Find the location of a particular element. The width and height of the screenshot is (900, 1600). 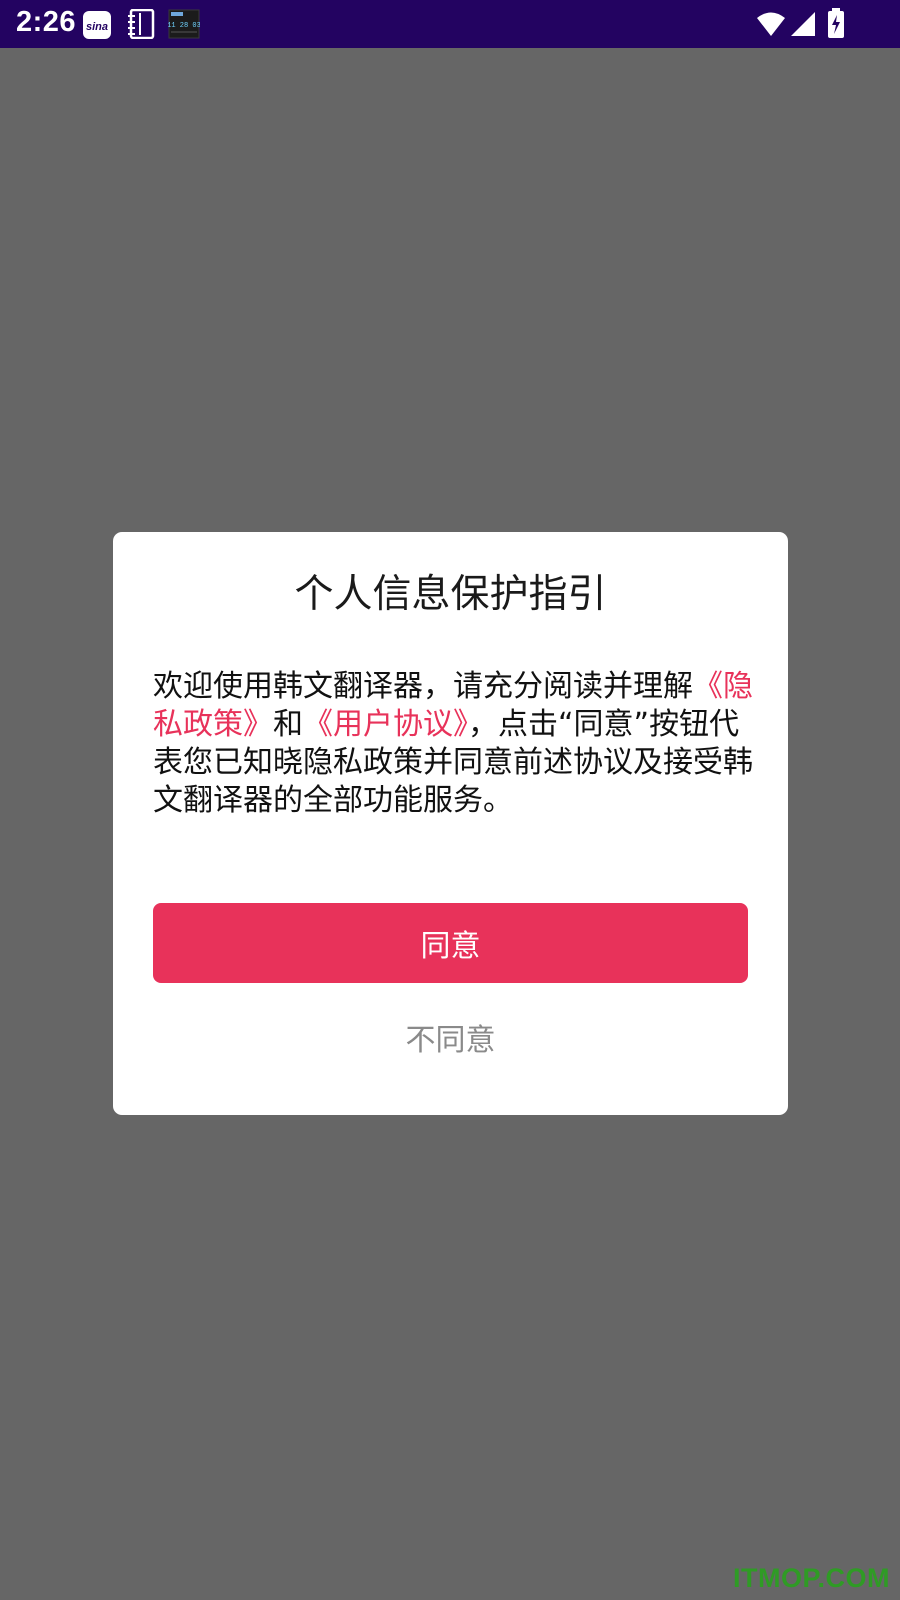

battery-charging-icon is located at coordinates (836, 25).